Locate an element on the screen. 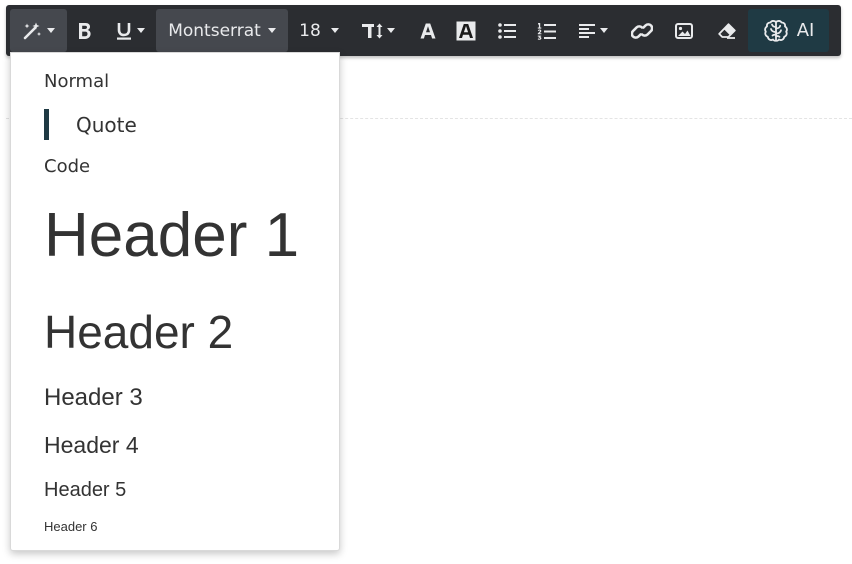  bulleted-list-button is located at coordinates (507, 30).